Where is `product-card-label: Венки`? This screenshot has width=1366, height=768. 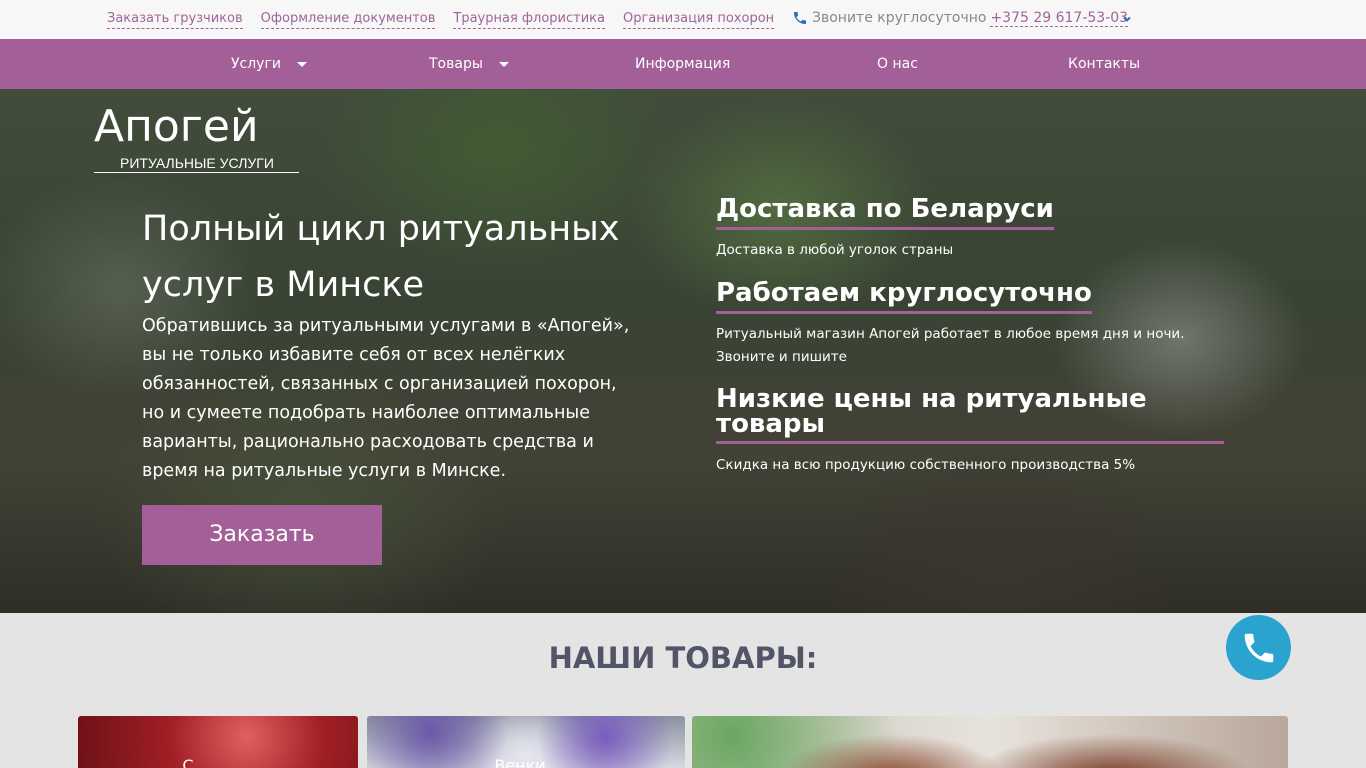
product-card-label: Венки is located at coordinates (520, 762).